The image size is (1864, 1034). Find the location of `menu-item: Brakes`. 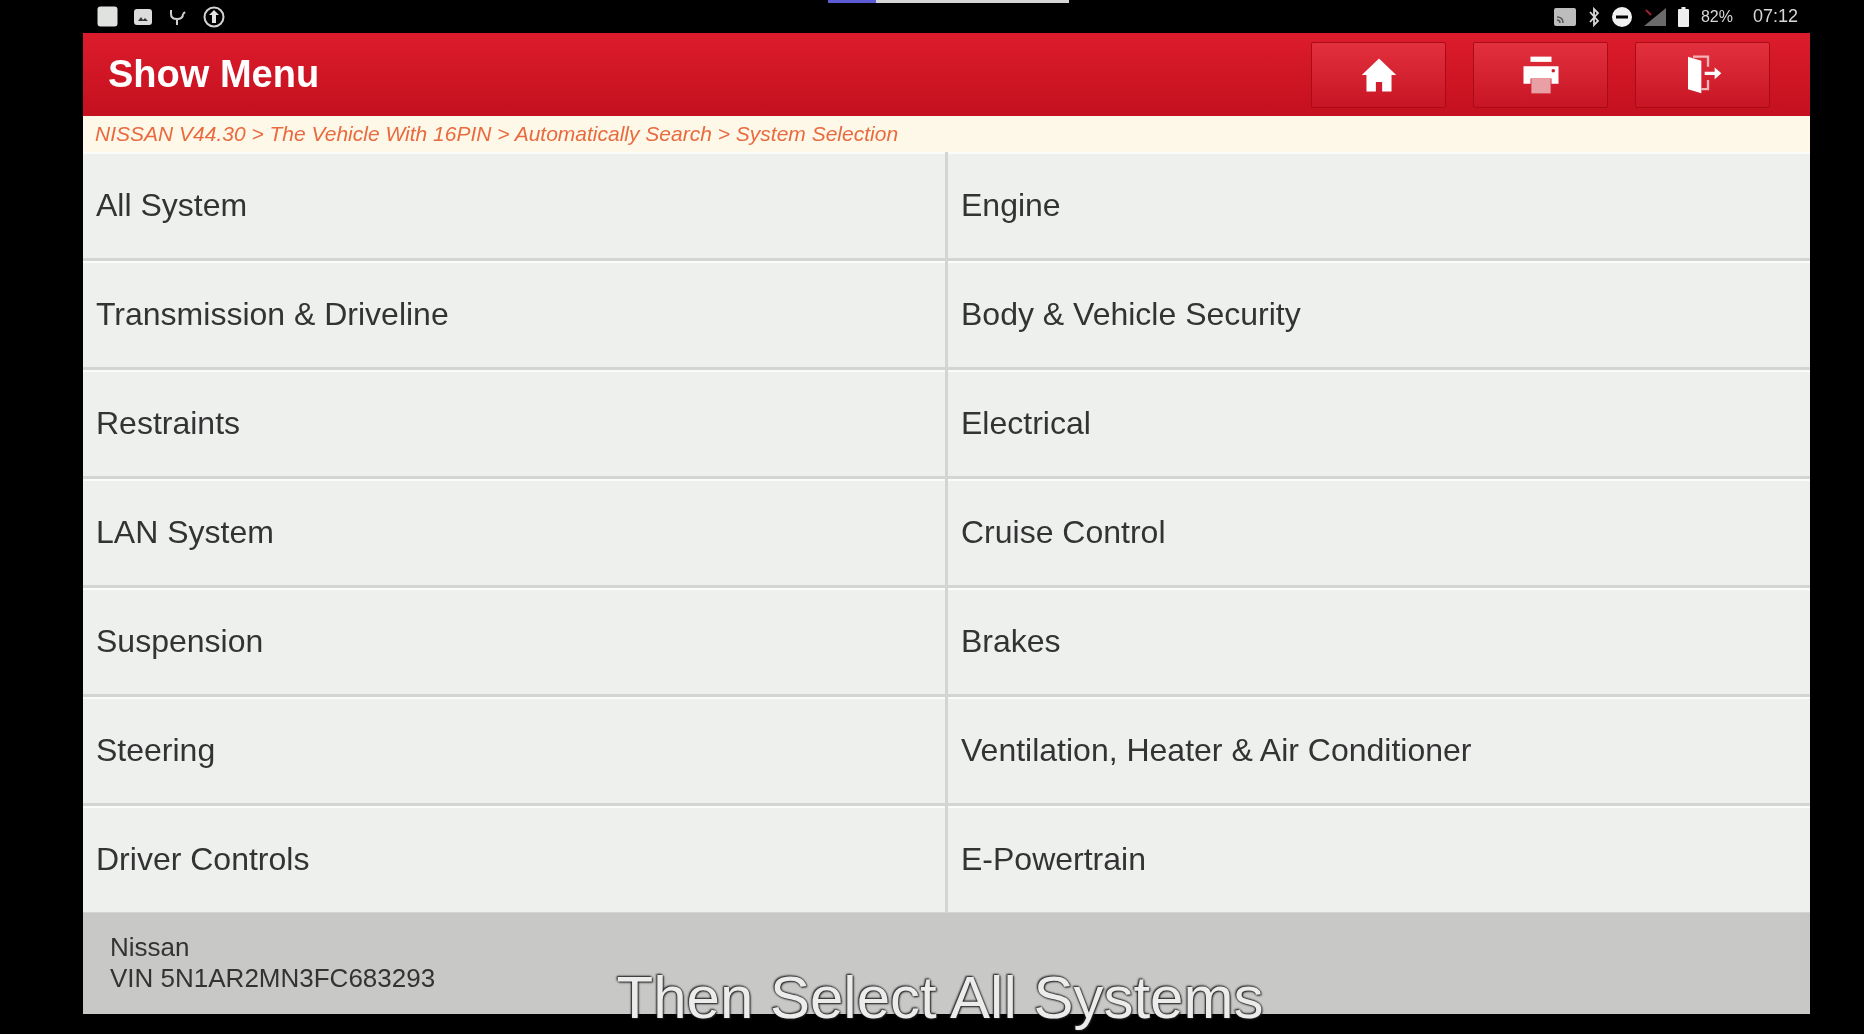

menu-item: Brakes is located at coordinates (1379, 641).